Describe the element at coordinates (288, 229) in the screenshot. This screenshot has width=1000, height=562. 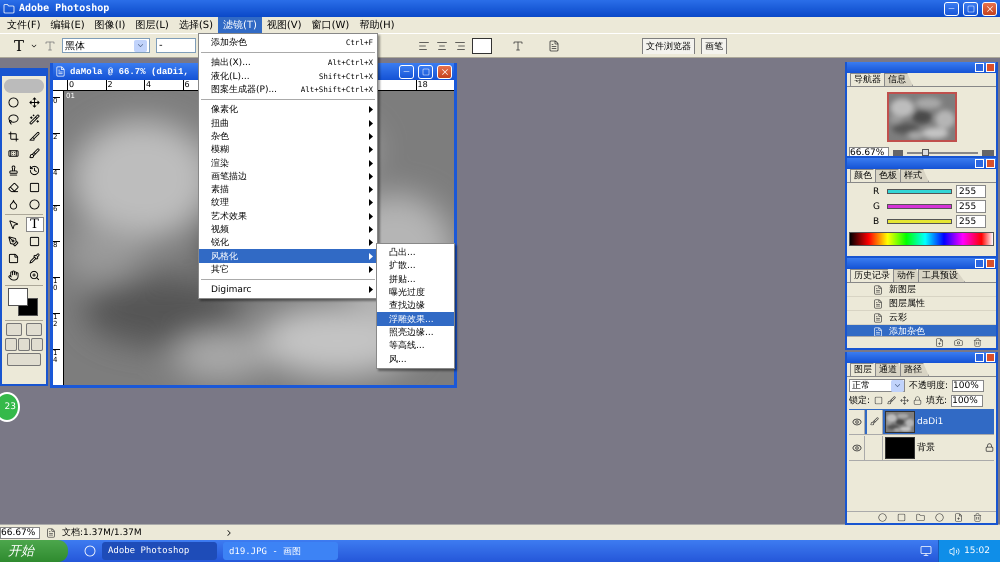
I see `submenu-item: 视频` at that location.